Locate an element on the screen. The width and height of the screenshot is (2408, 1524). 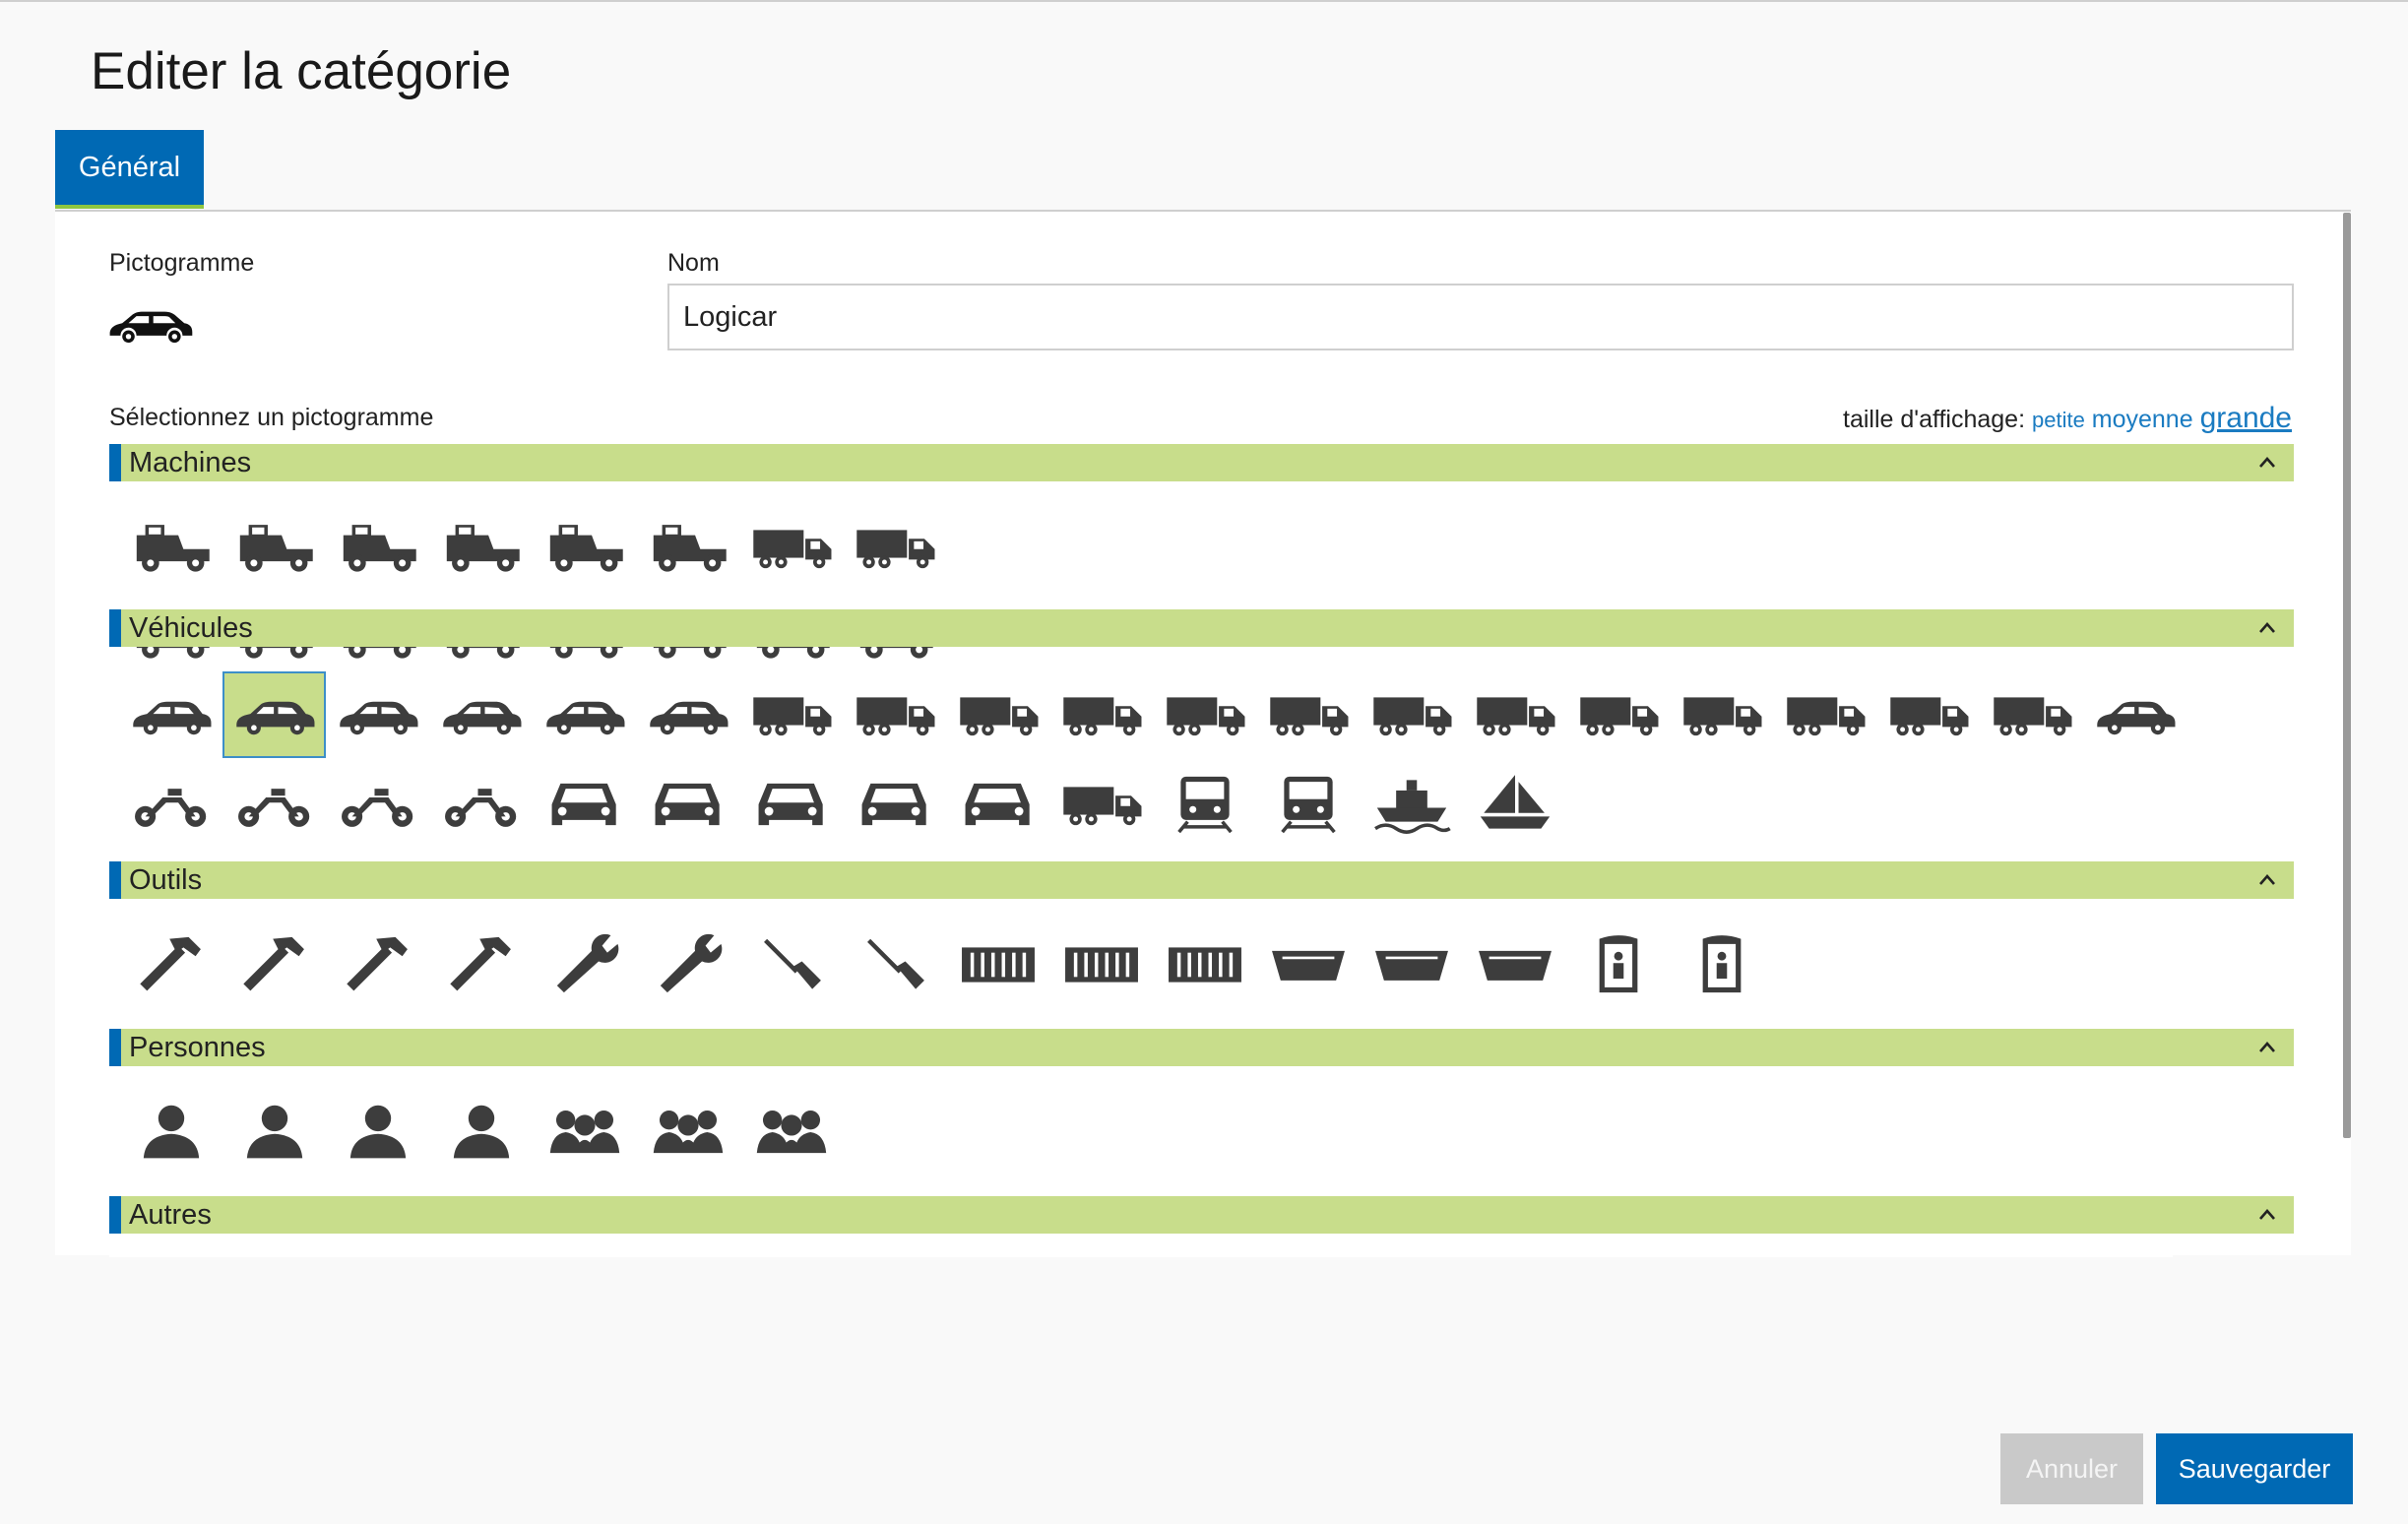
section-header-machines: Machines is located at coordinates (1201, 462).